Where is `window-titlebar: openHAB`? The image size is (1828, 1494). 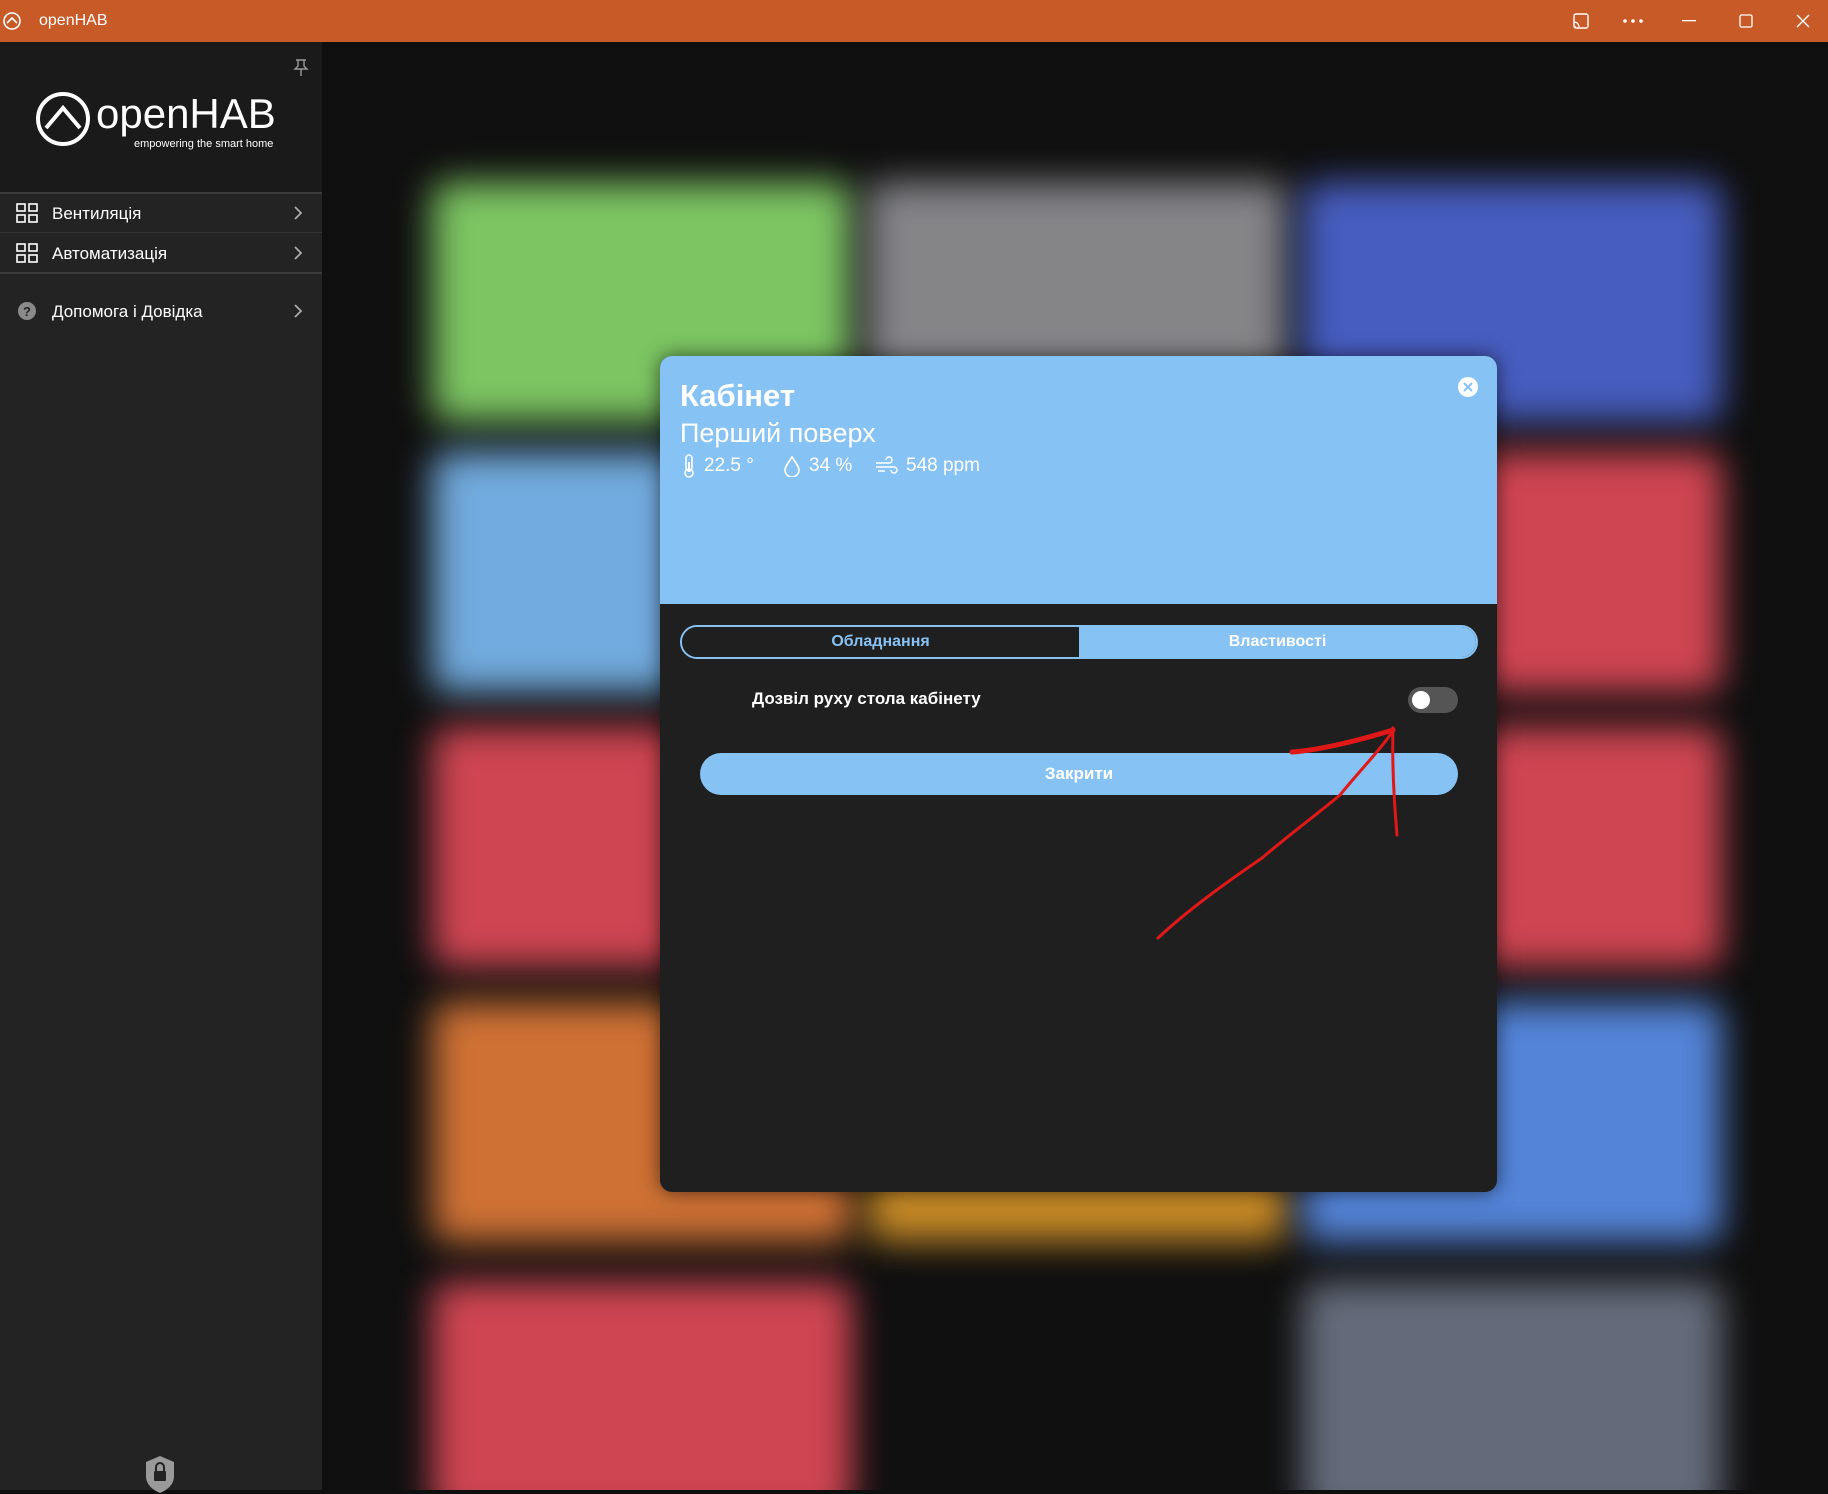
window-titlebar: openHAB is located at coordinates (914, 21).